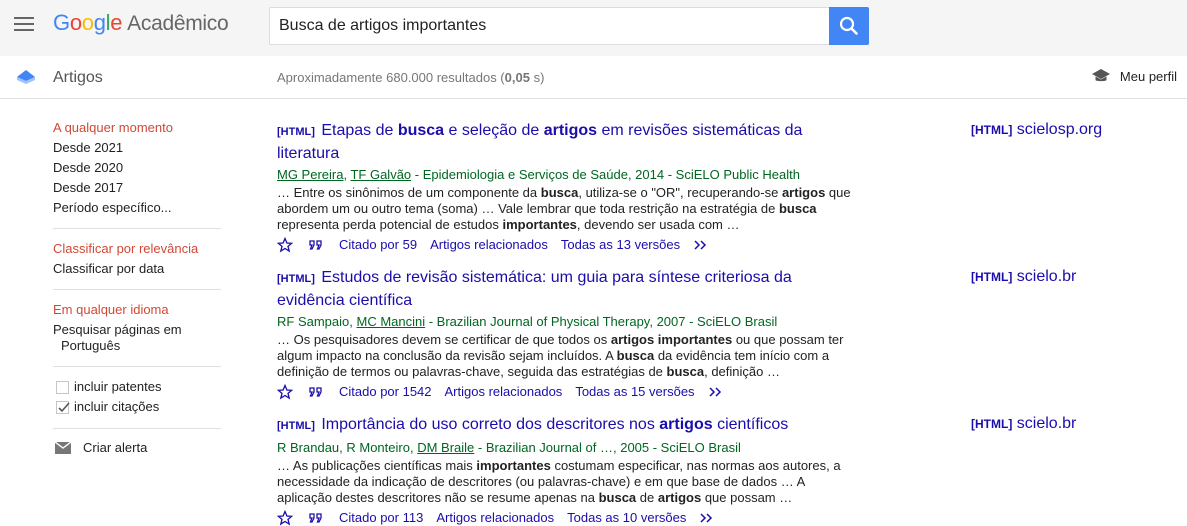  I want to click on sort-by-date: Classificar por data, so click(137, 269).